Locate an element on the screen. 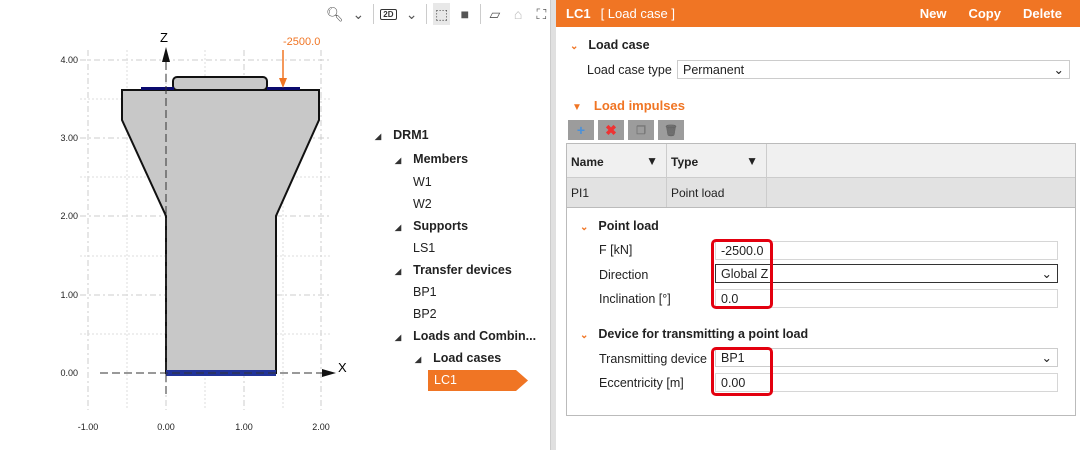 Image resolution: width=1080 pixels, height=450 pixels. section-device: ⌄ Device for transmitting a point load is located at coordinates (694, 334).